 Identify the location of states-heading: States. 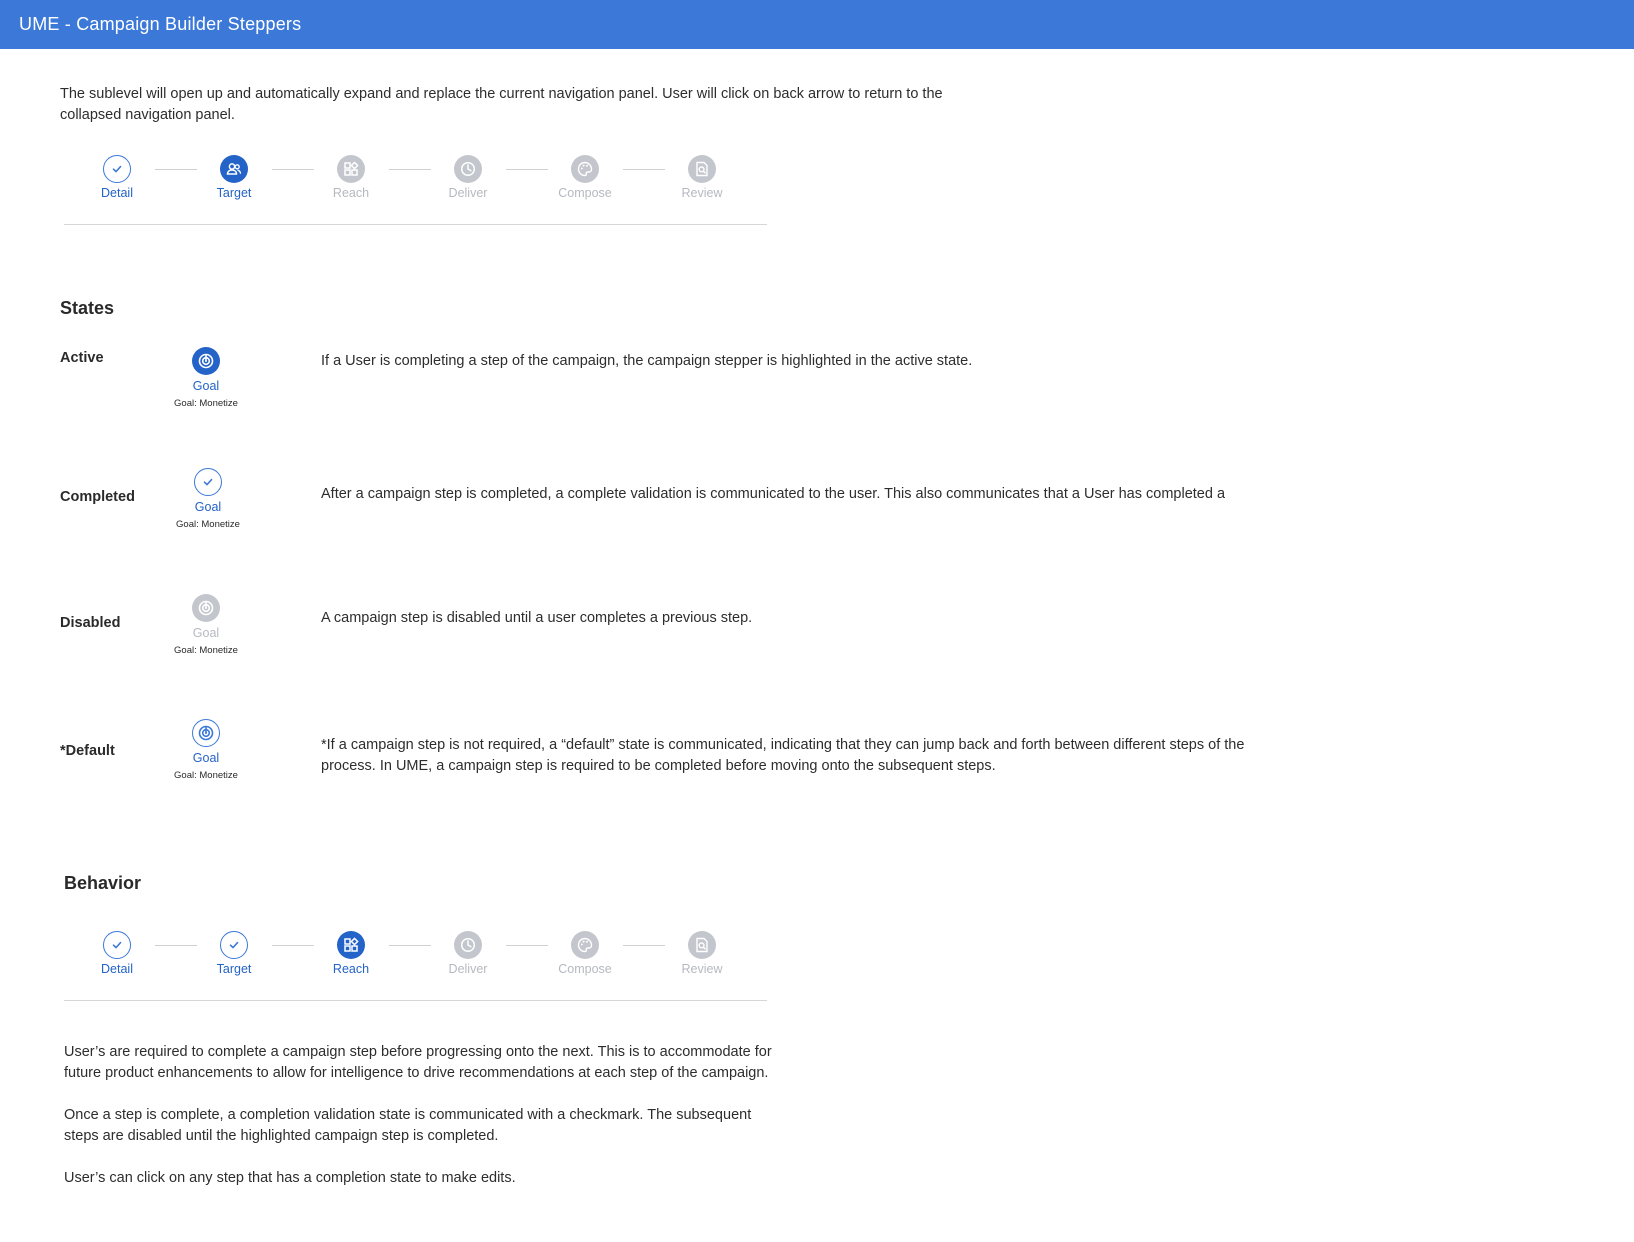
(87, 308).